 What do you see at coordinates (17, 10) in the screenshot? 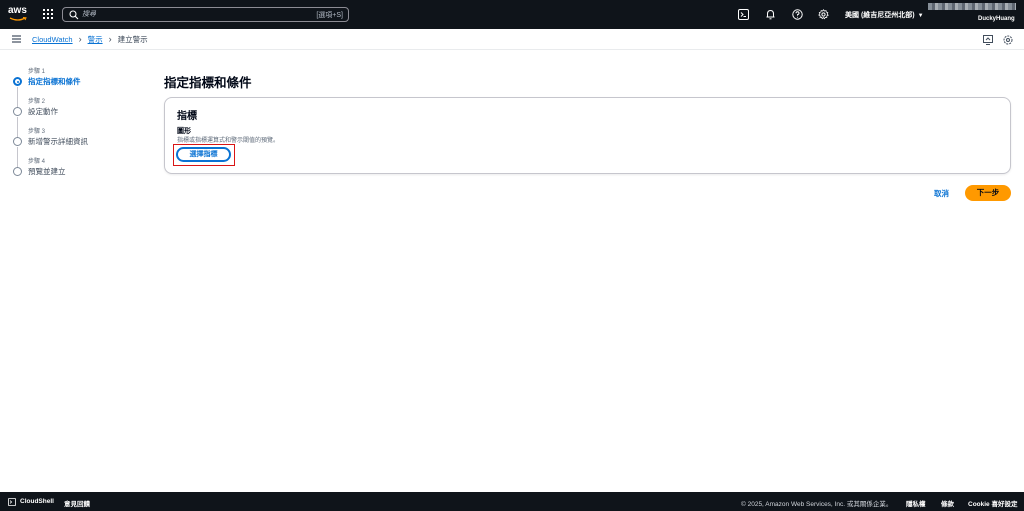
I see `aws-logo-text: aws` at bounding box center [17, 10].